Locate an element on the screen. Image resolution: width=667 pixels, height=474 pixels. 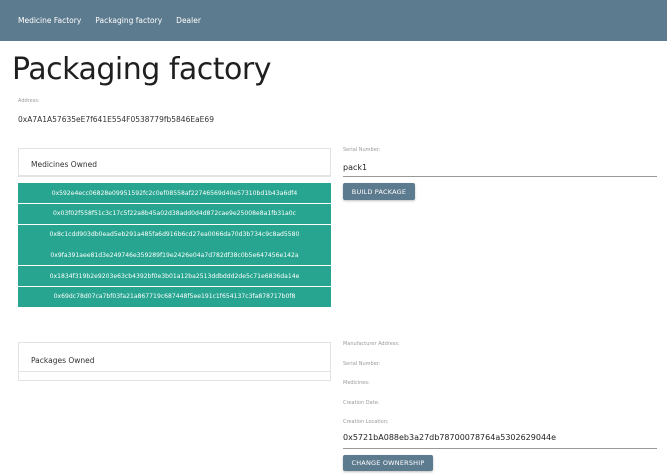
packages-owned-header: Packages Owned is located at coordinates (174, 357).